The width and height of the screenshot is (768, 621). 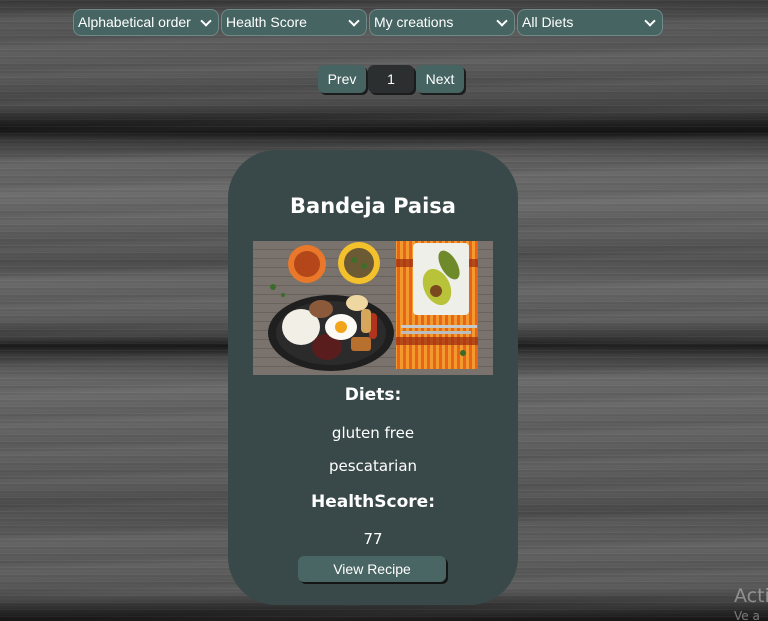 I want to click on diet-select-value: All Diets, so click(x=548, y=22).